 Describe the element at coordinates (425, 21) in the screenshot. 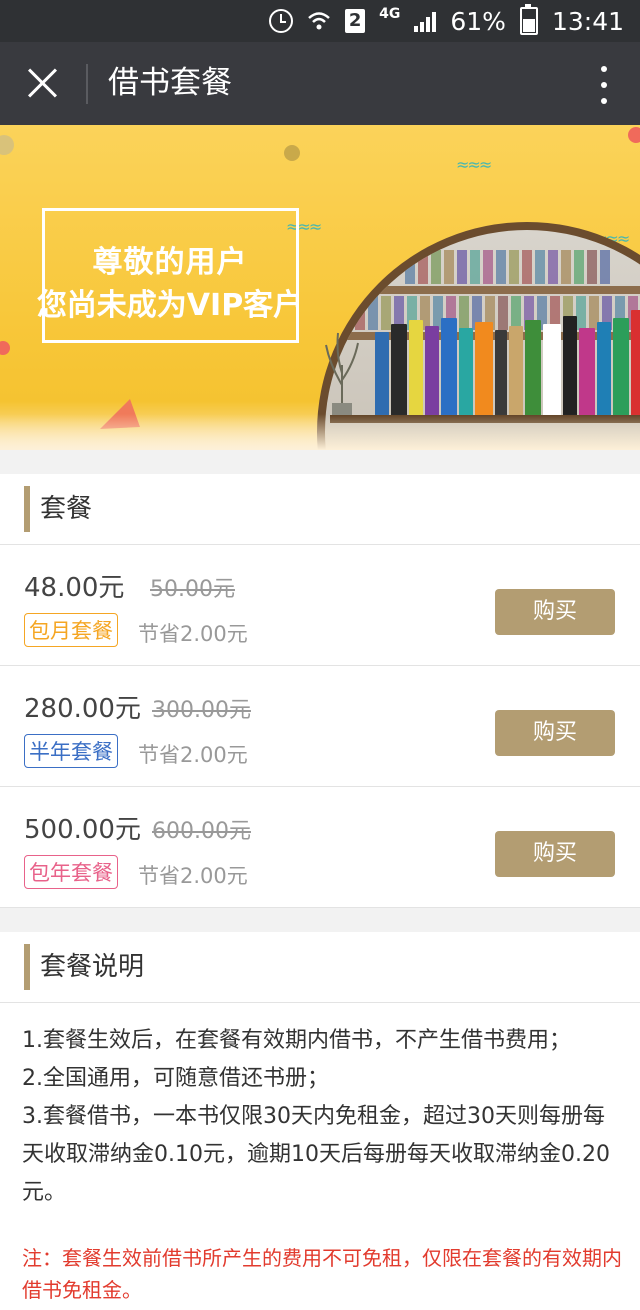

I see `signal-icon` at that location.